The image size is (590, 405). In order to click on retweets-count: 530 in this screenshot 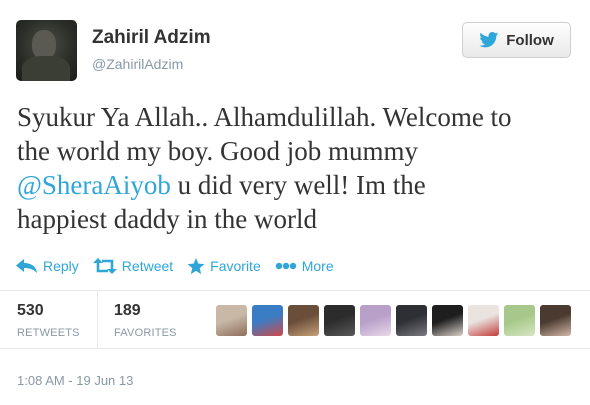, I will do `click(30, 310)`.